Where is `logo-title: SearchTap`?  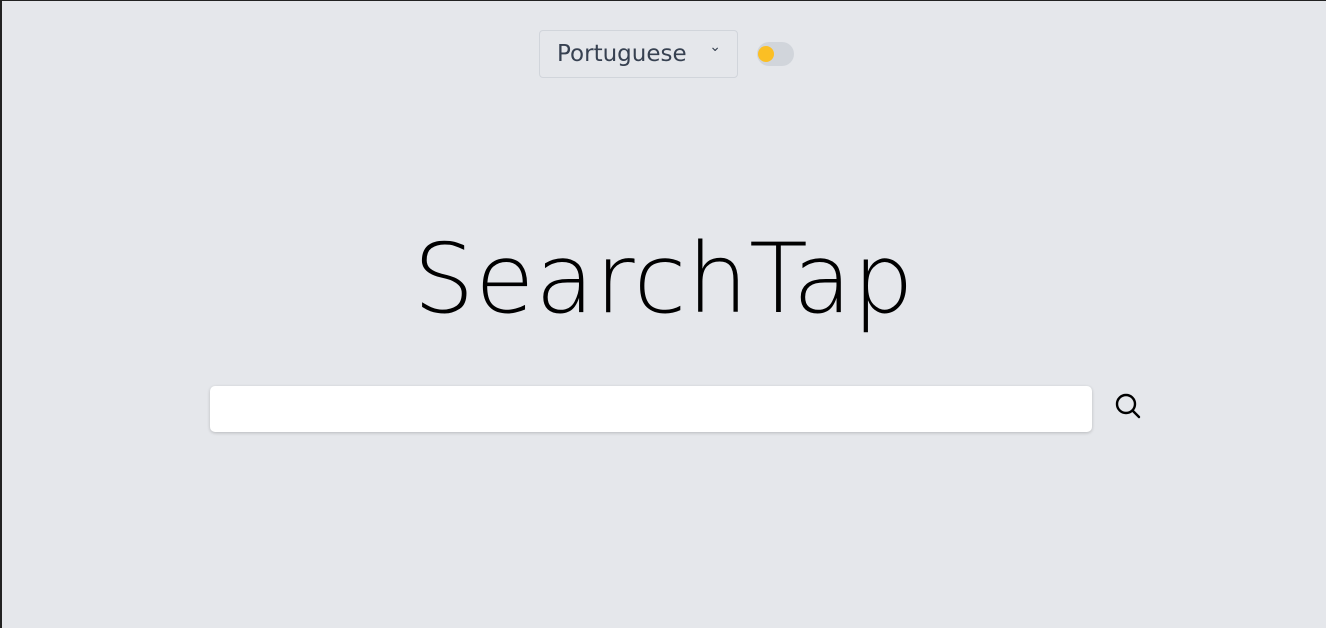 logo-title: SearchTap is located at coordinates (664, 279).